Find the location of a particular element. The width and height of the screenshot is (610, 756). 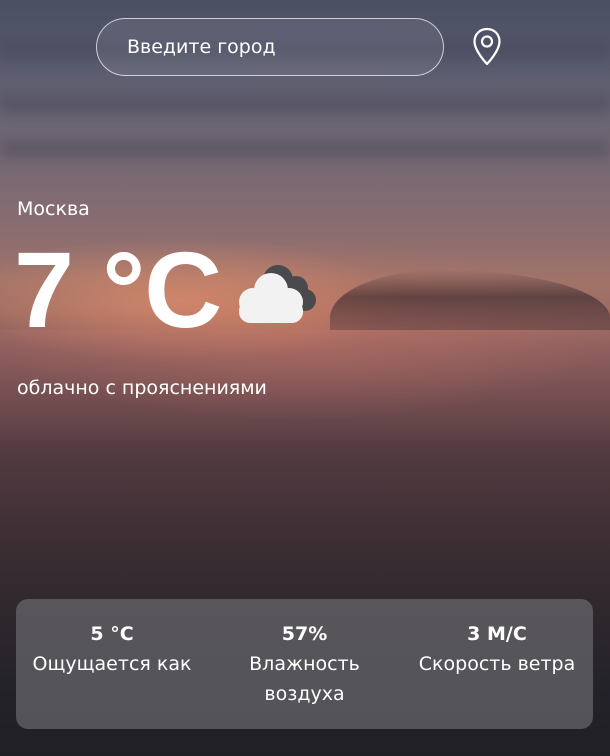

feels-like-label: Ощущается как is located at coordinates (112, 664).